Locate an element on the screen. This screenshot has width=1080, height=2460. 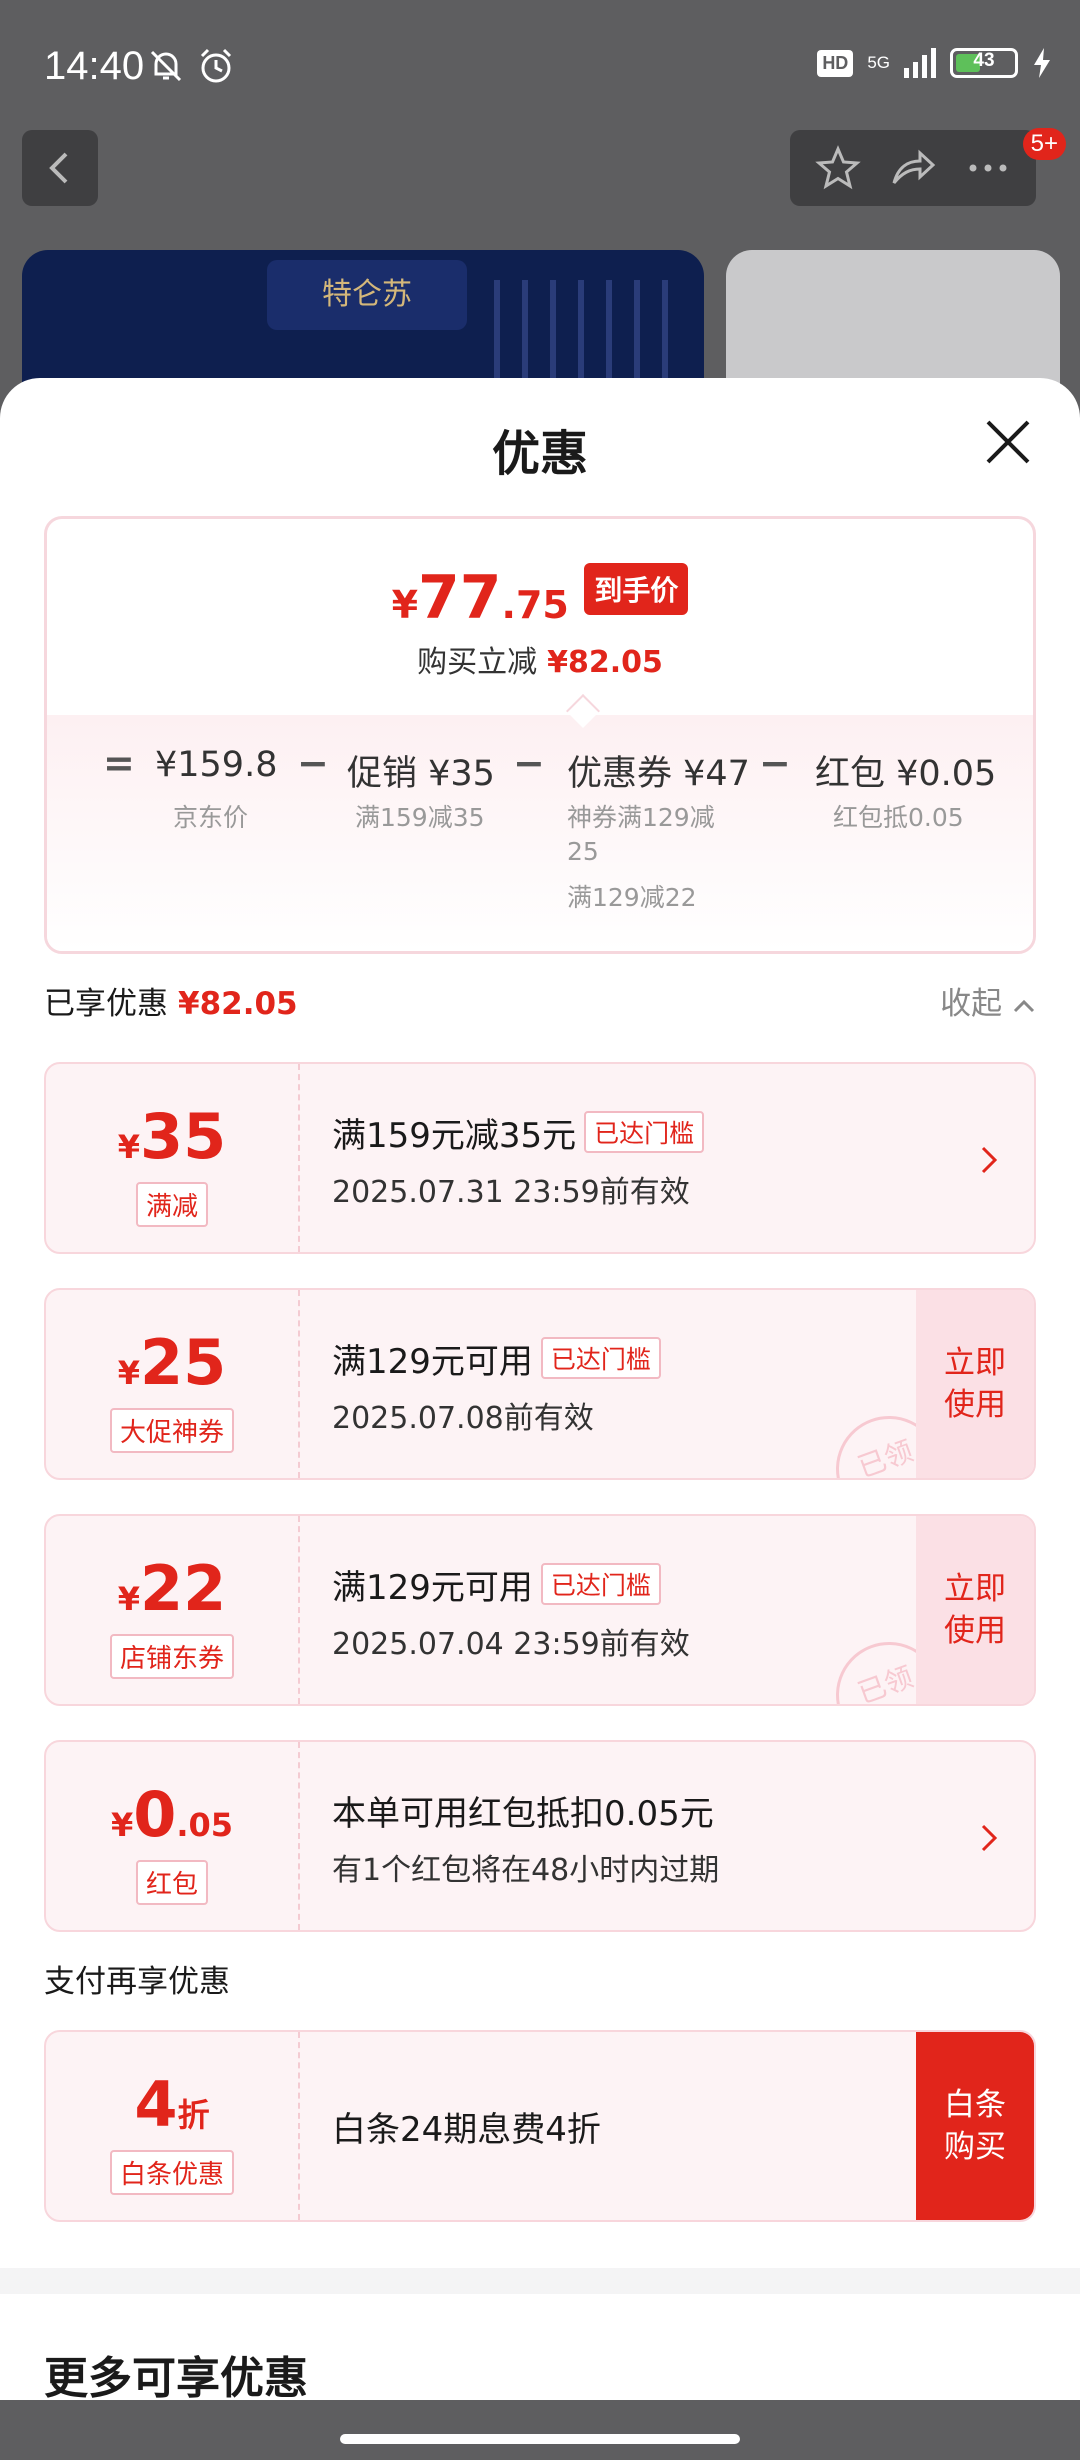
baitiao-buy-button: 白条 购买 is located at coordinates (975, 2126).